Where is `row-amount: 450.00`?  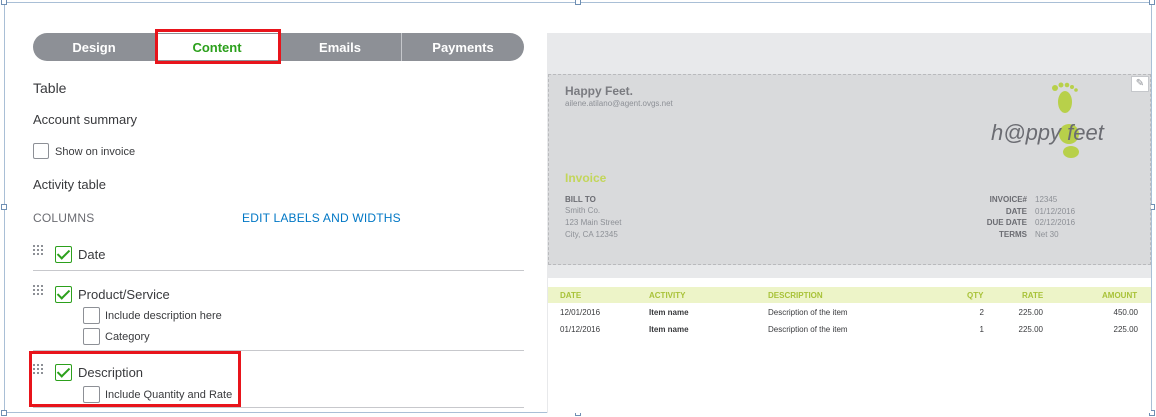 row-amount: 450.00 is located at coordinates (1125, 312).